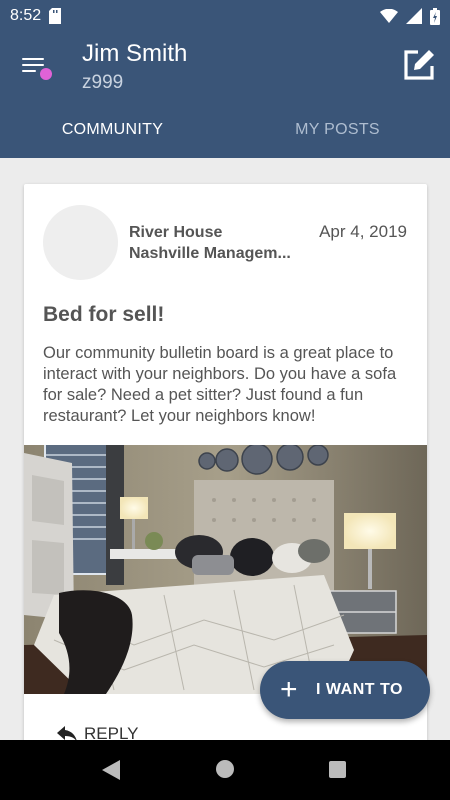 The image size is (450, 800). I want to click on tab-bar: COMMUNITY MY POSTS, so click(225, 130).